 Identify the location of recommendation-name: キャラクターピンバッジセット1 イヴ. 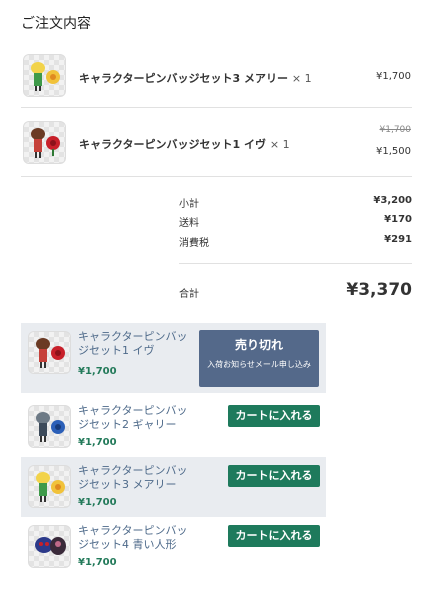
(138, 344).